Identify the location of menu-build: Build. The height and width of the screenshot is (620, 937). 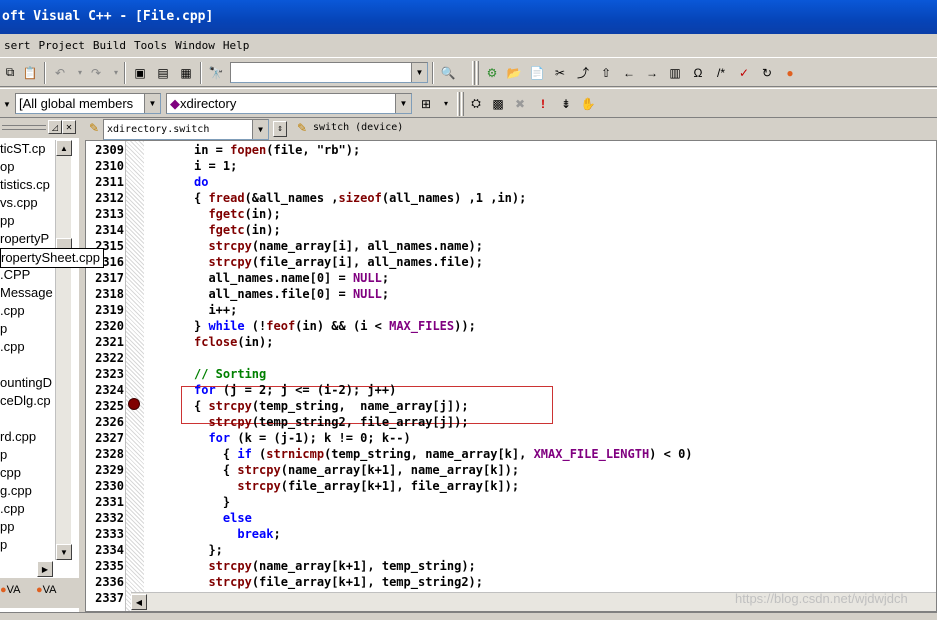
(109, 45).